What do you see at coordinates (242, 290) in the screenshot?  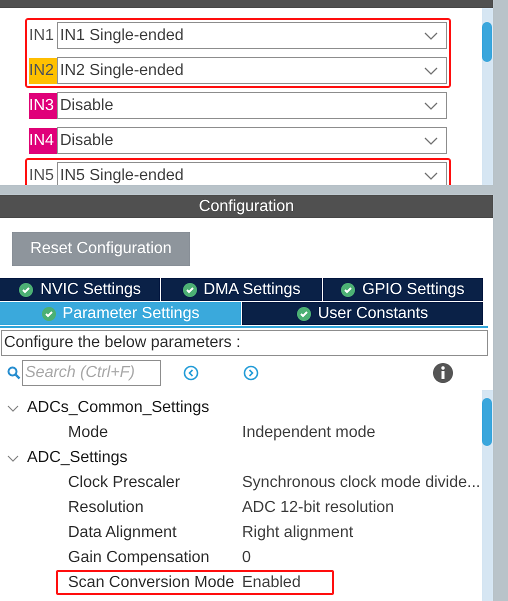 I see `settings-tab: DMA Settings` at bounding box center [242, 290].